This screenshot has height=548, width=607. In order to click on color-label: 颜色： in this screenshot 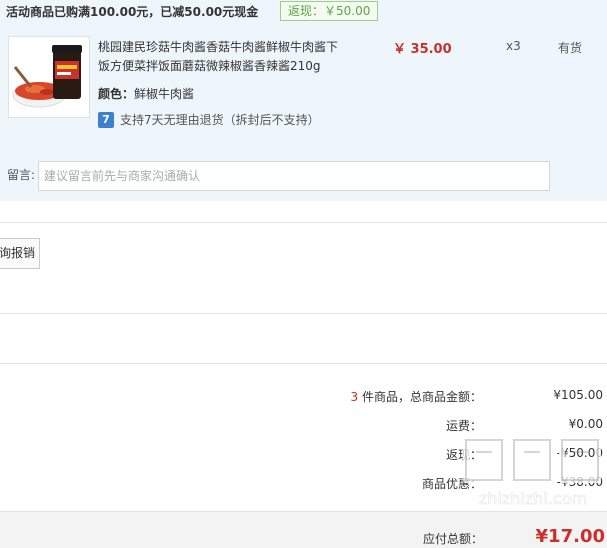, I will do `click(116, 94)`.